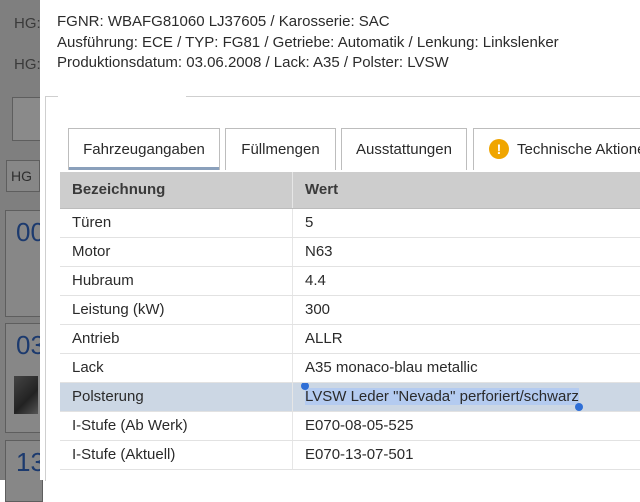 The height and width of the screenshot is (502, 640). Describe the element at coordinates (318, 309) in the screenshot. I see `row-value: 300` at that location.